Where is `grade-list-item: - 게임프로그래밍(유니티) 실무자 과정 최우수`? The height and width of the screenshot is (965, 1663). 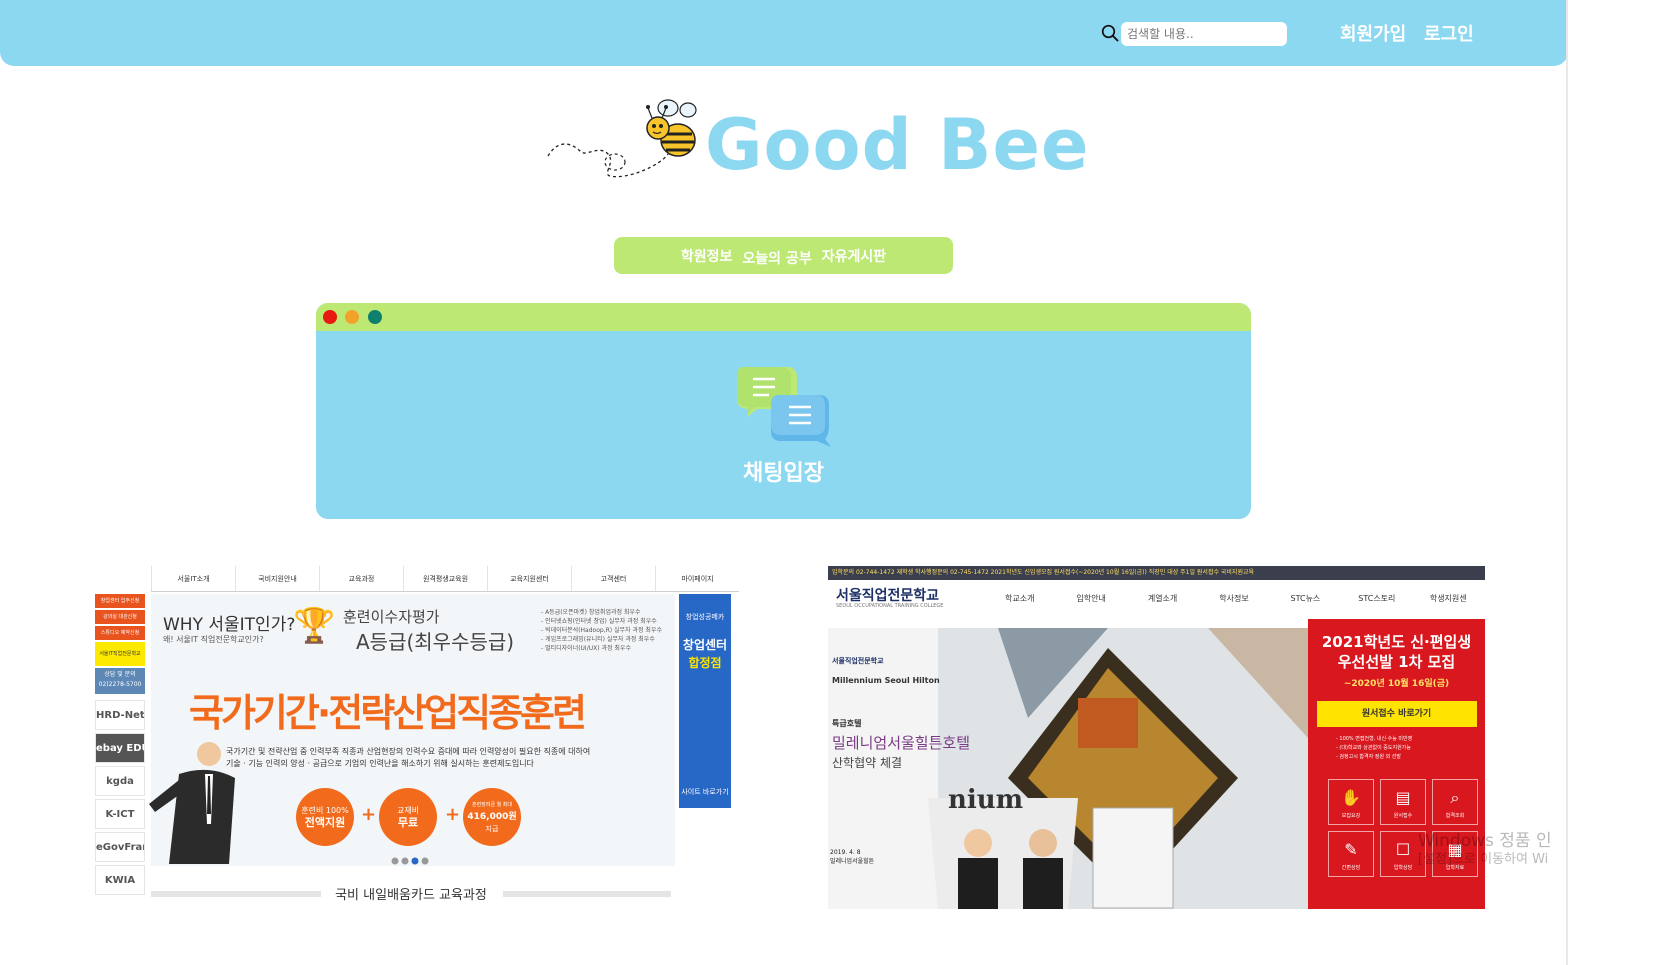
grade-list-item: - 게임프로그래밍(유니티) 실무자 과정 최우수 is located at coordinates (598, 639).